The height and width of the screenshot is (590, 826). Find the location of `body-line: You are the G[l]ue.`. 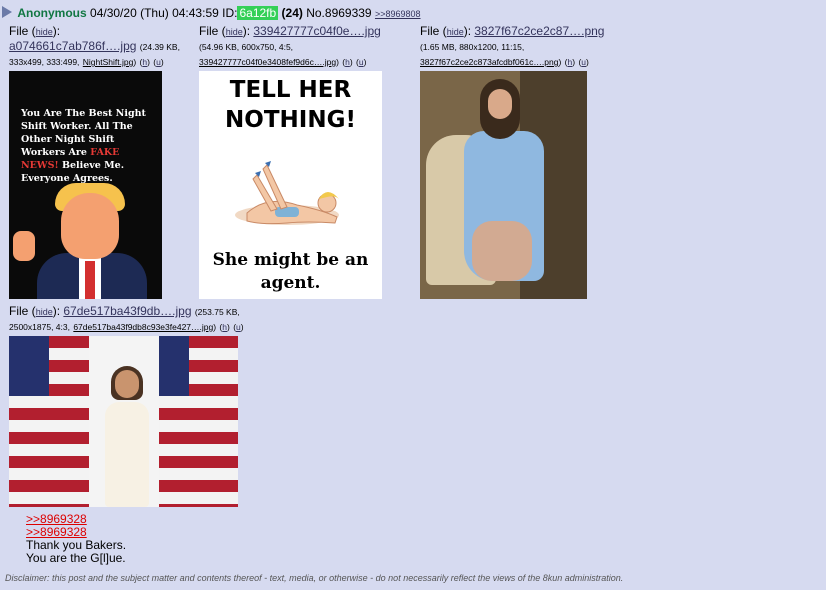

body-line: You are the G[l]ue. is located at coordinates (76, 558).